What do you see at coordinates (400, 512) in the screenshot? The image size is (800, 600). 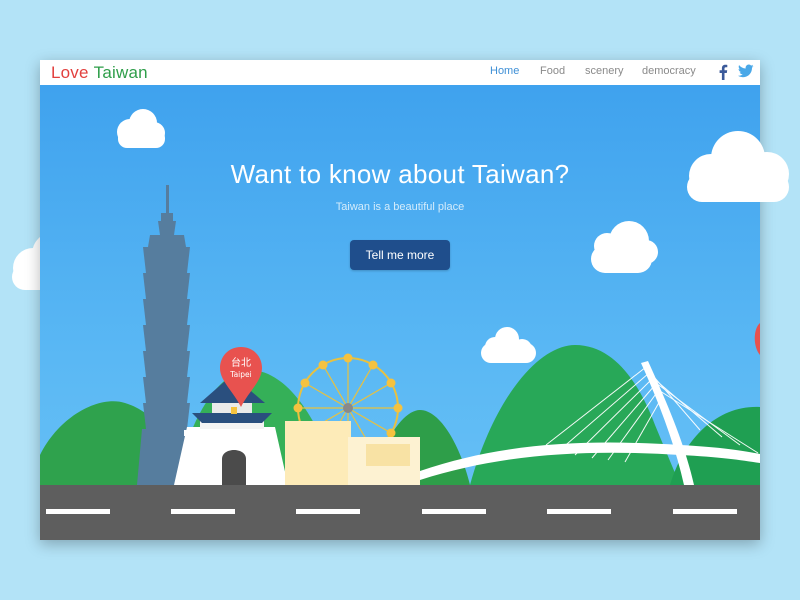 I see `road` at bounding box center [400, 512].